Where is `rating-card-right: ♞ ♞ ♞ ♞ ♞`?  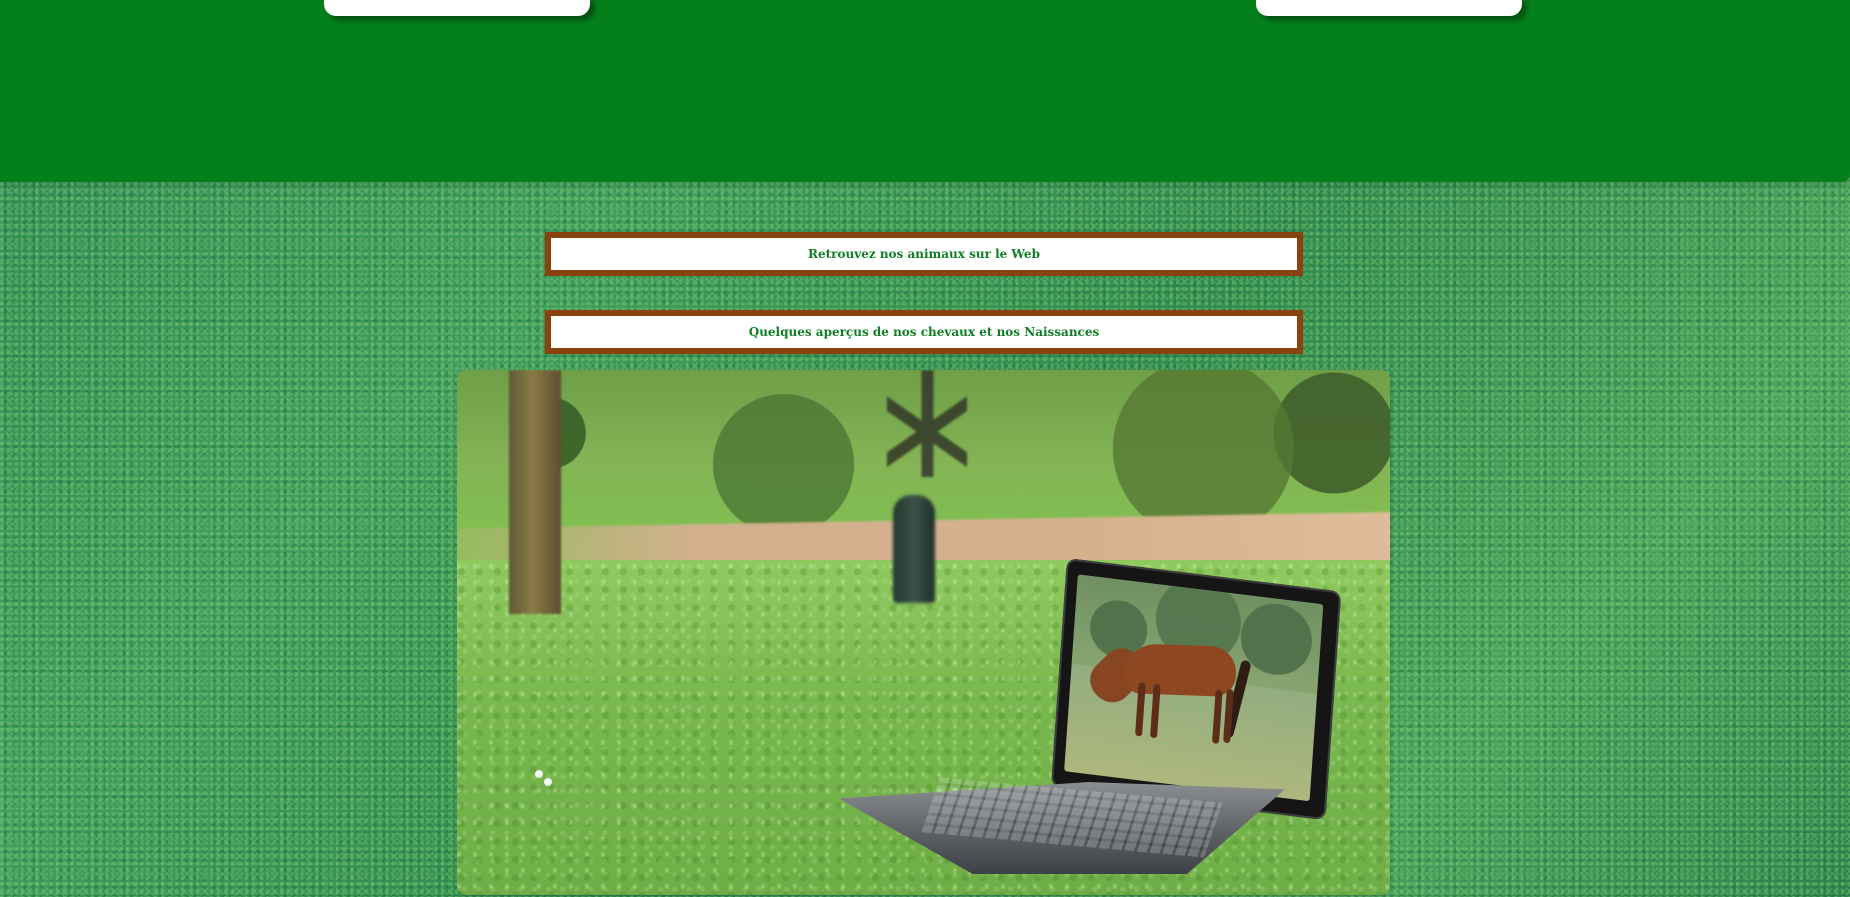
rating-card-right: ♞ ♞ ♞ ♞ ♞ is located at coordinates (1389, 8).